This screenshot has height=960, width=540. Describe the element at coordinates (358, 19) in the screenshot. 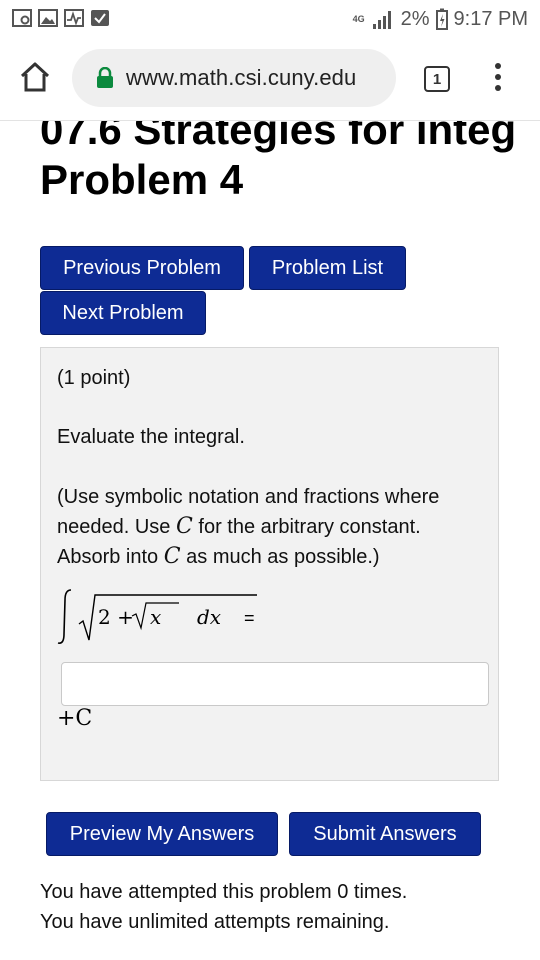

I see `network-type-label: 4G` at that location.